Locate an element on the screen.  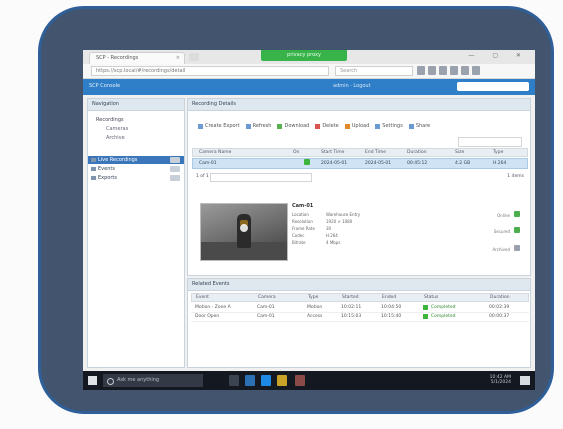
column-header: Started is located at coordinates (350, 298).